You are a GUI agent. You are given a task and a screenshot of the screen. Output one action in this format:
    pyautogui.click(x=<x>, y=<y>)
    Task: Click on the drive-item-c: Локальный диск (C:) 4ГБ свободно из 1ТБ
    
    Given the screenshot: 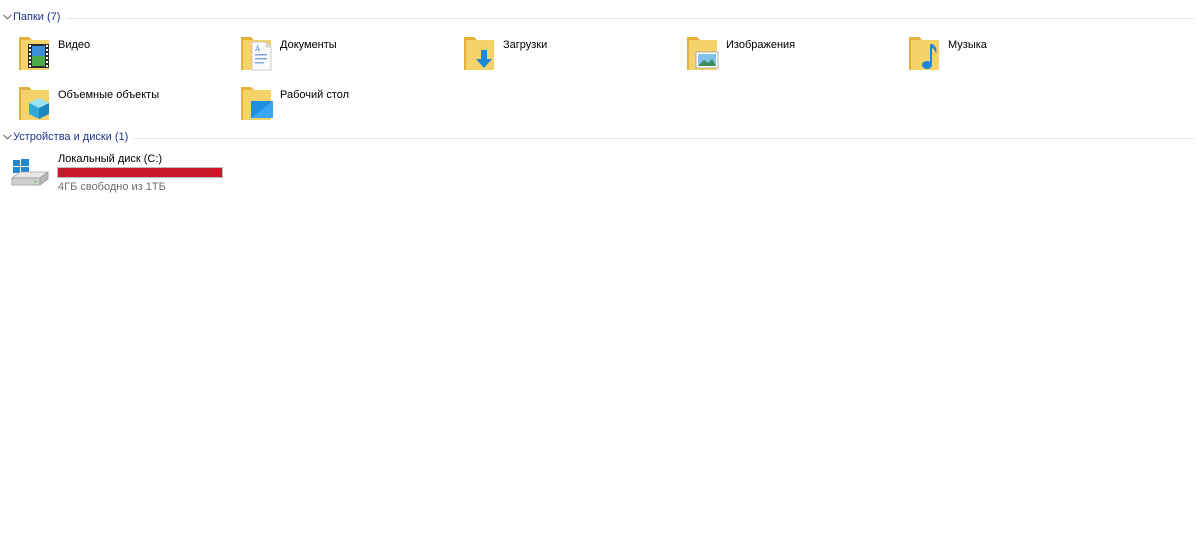 What is the action you would take?
    pyautogui.click(x=125, y=175)
    